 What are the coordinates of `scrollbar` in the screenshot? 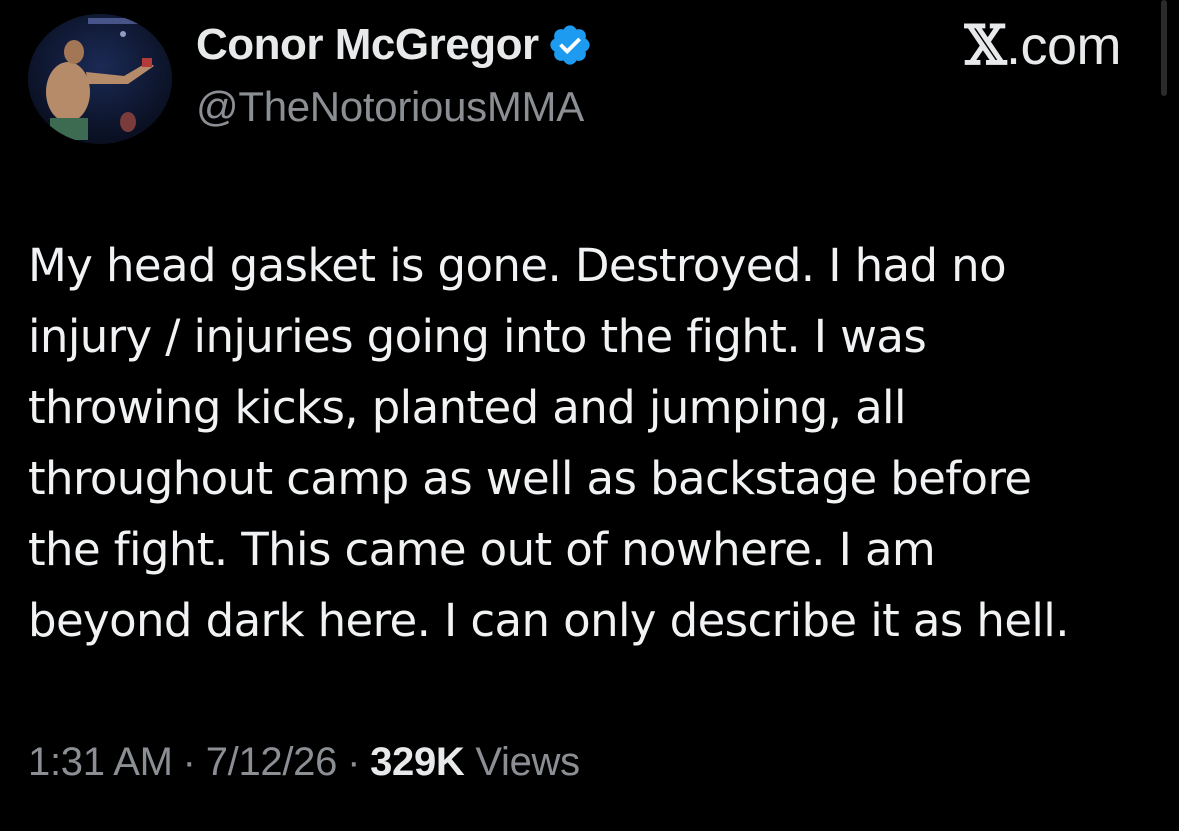 It's located at (1164, 48).